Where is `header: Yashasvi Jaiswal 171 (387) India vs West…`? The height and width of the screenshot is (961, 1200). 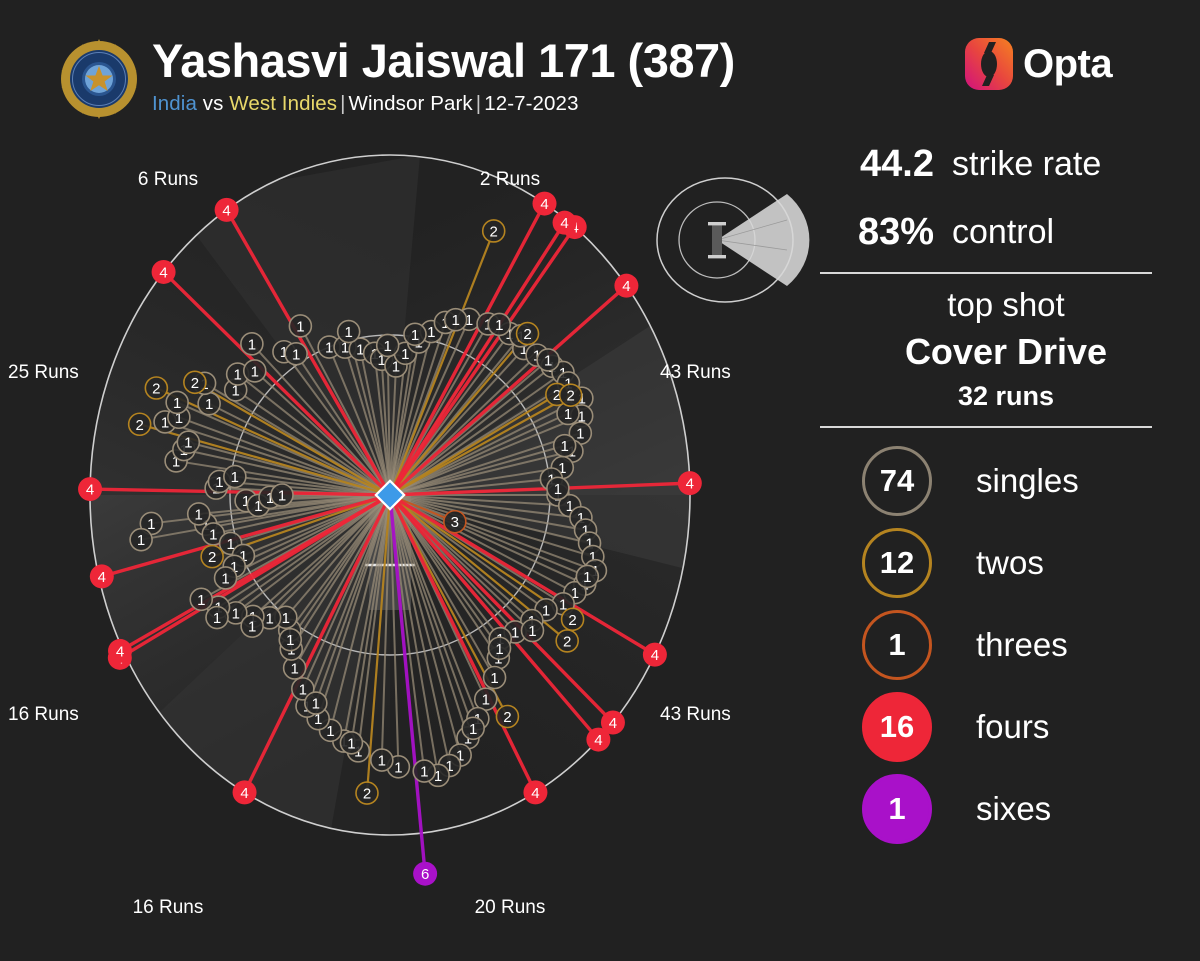 header: Yashasvi Jaiswal 171 (387) India vs West… is located at coordinates (600, 70).